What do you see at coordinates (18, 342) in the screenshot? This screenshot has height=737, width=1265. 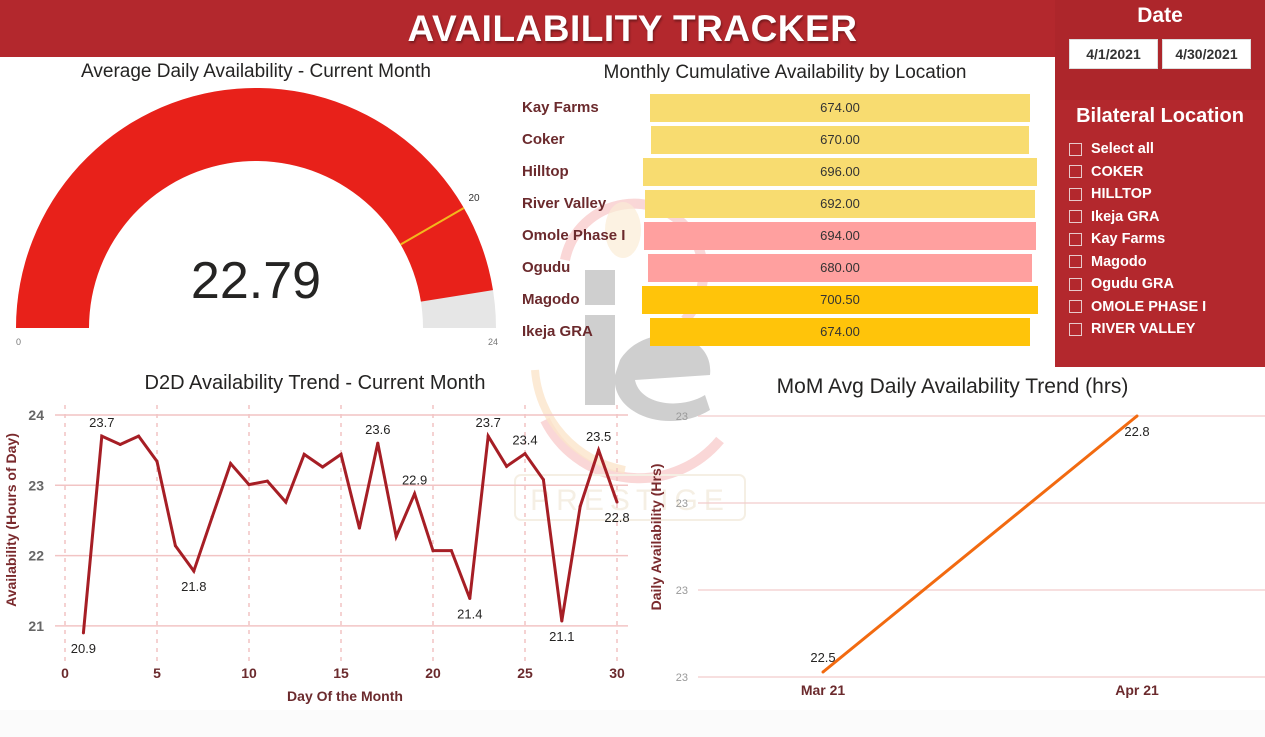 I see `gauge-min-label: 0` at bounding box center [18, 342].